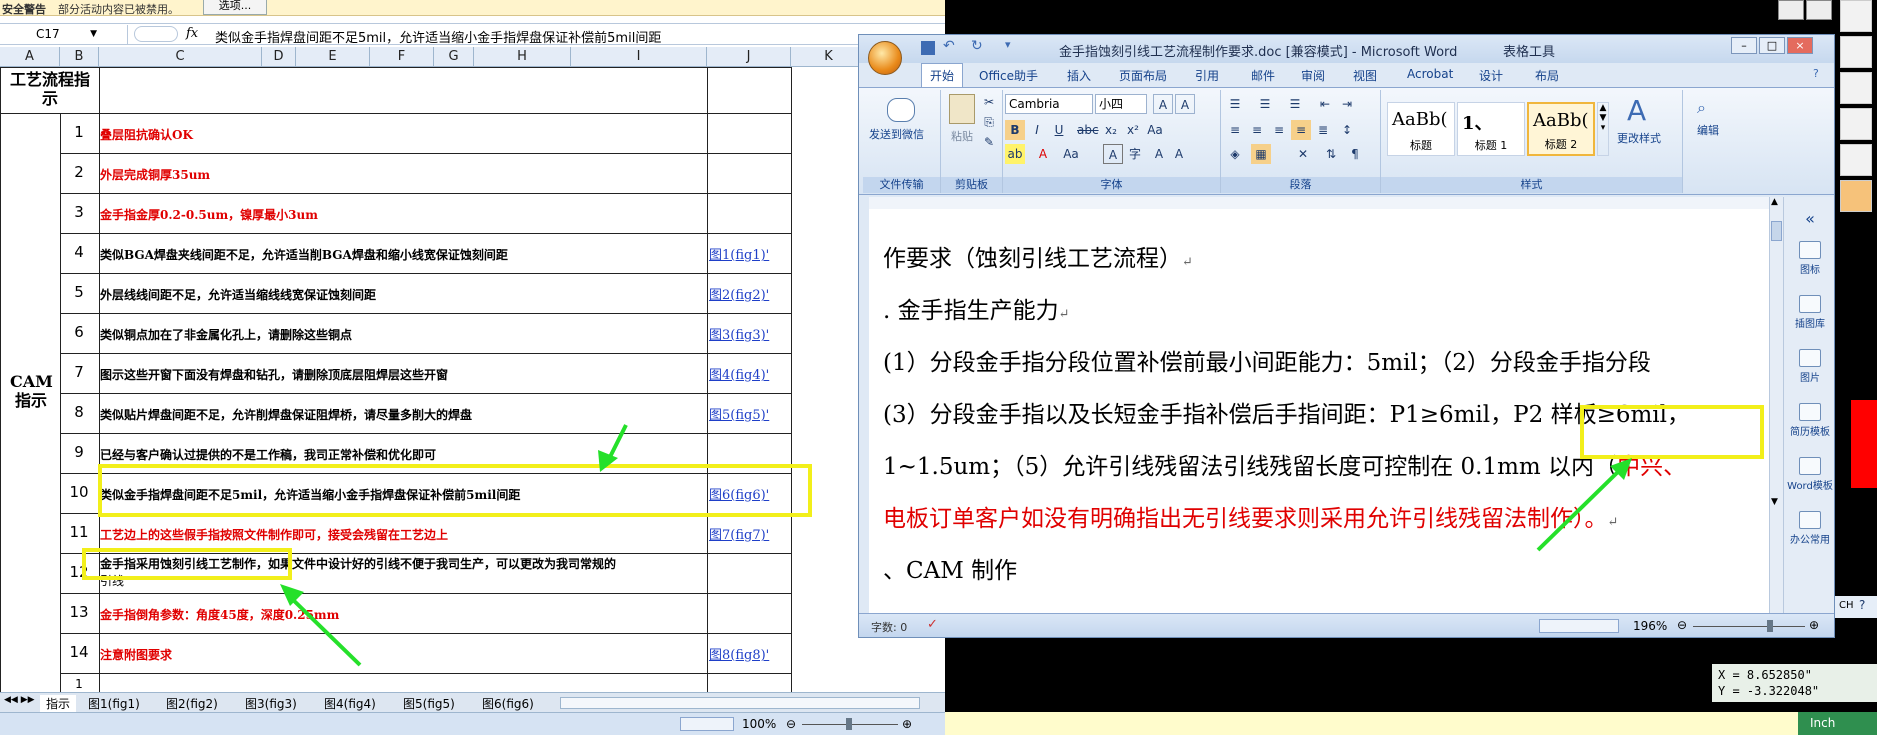 This screenshot has height=735, width=1877. What do you see at coordinates (1295, 104) in the screenshot?
I see `multilevel-list-icon: ☰` at bounding box center [1295, 104].